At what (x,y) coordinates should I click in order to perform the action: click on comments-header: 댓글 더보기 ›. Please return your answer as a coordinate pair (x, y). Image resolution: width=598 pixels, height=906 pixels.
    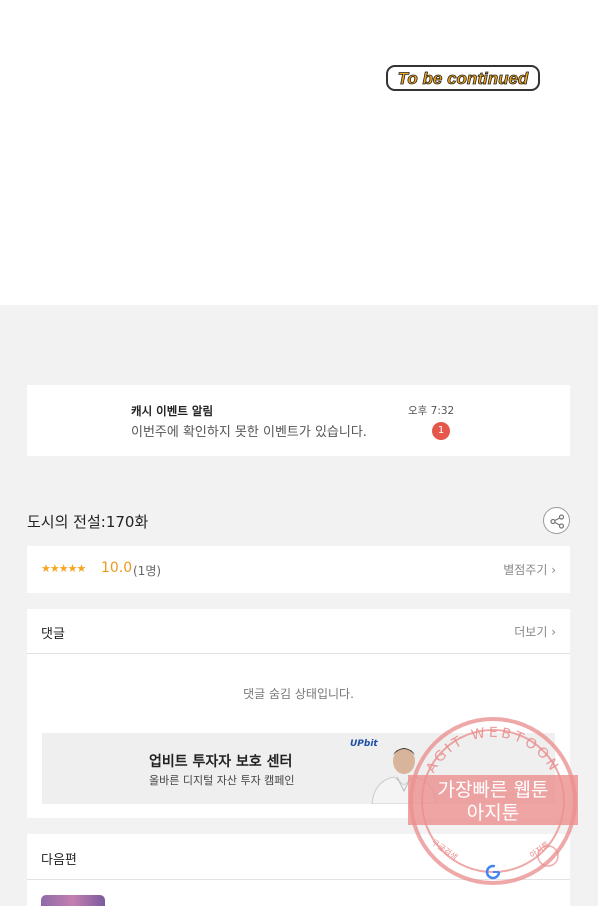
    Looking at the image, I should click on (298, 631).